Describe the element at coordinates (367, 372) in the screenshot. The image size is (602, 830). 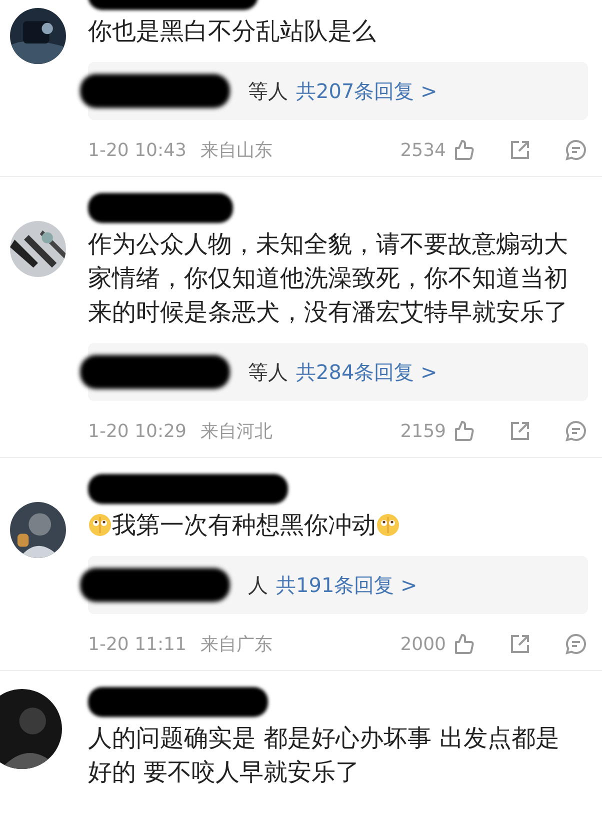
I see `reply-count-link: 共284条回复 >` at that location.